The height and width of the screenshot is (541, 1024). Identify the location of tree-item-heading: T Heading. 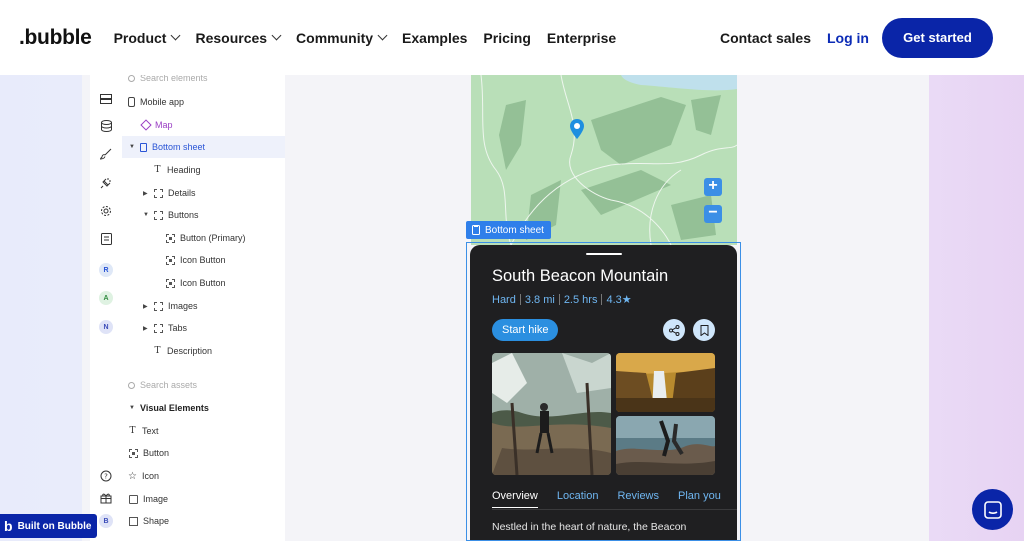
(203, 170).